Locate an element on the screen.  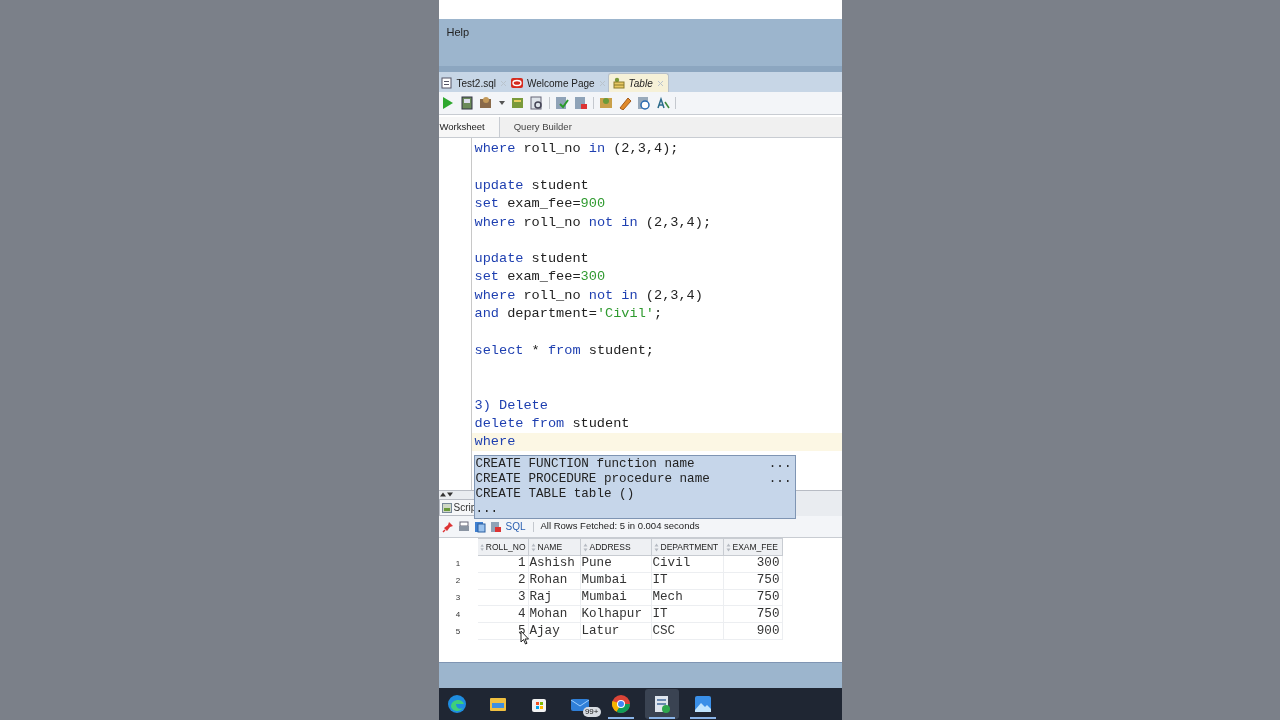
table-cell: 1 is located at coordinates (503, 564).